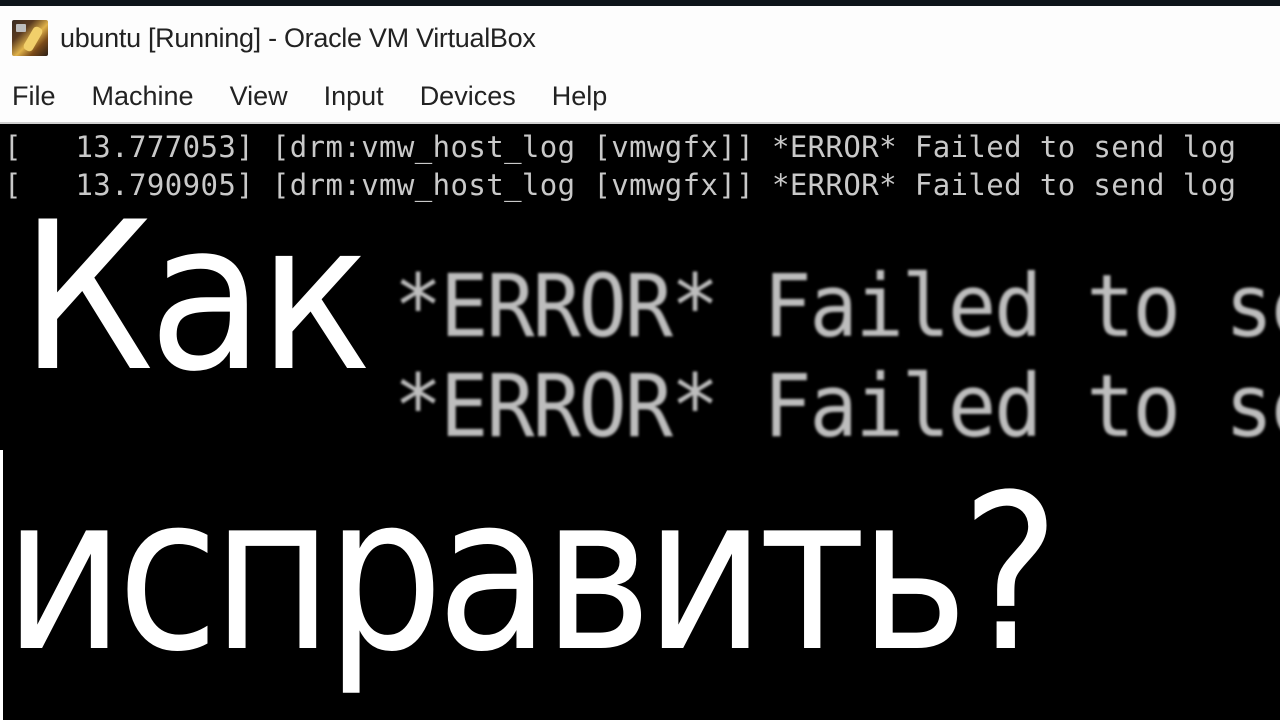 Image resolution: width=1280 pixels, height=720 pixels. Describe the element at coordinates (354, 96) in the screenshot. I see `menu-input: Input` at that location.